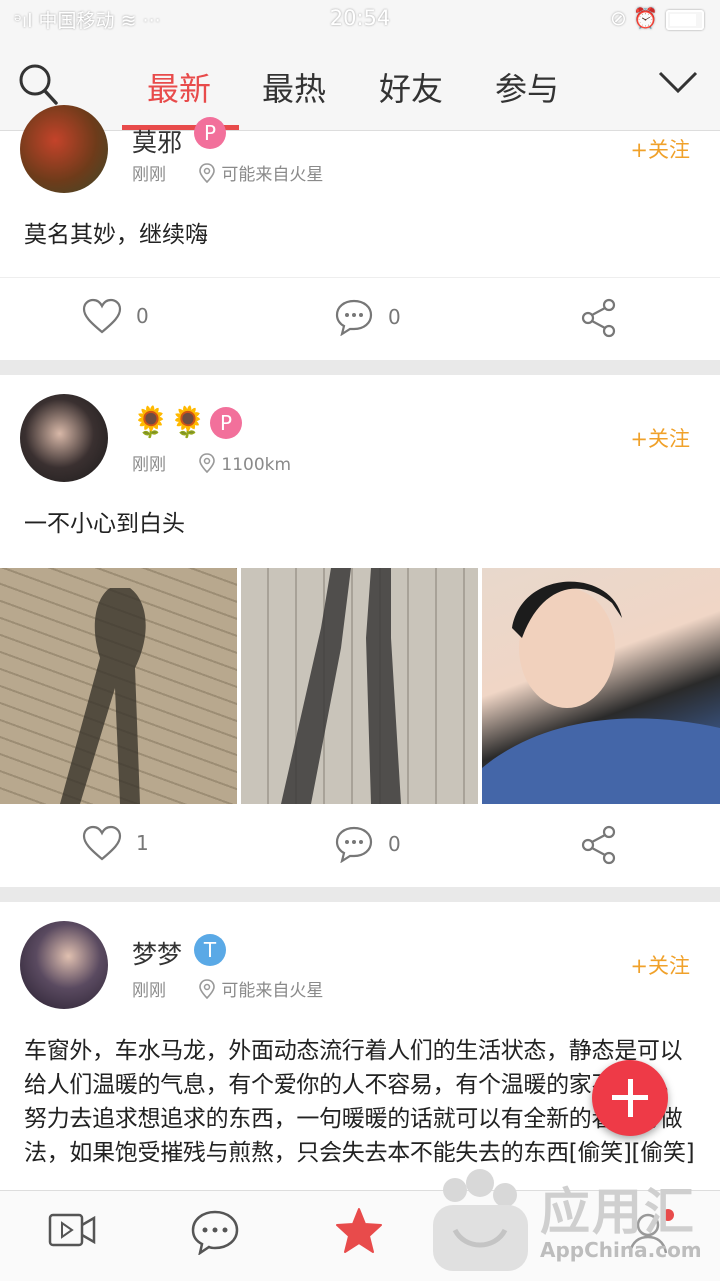 Image resolution: width=720 pixels, height=1281 pixels. What do you see at coordinates (104, 524) in the screenshot?
I see `post-text: 一不小心到白头` at bounding box center [104, 524].